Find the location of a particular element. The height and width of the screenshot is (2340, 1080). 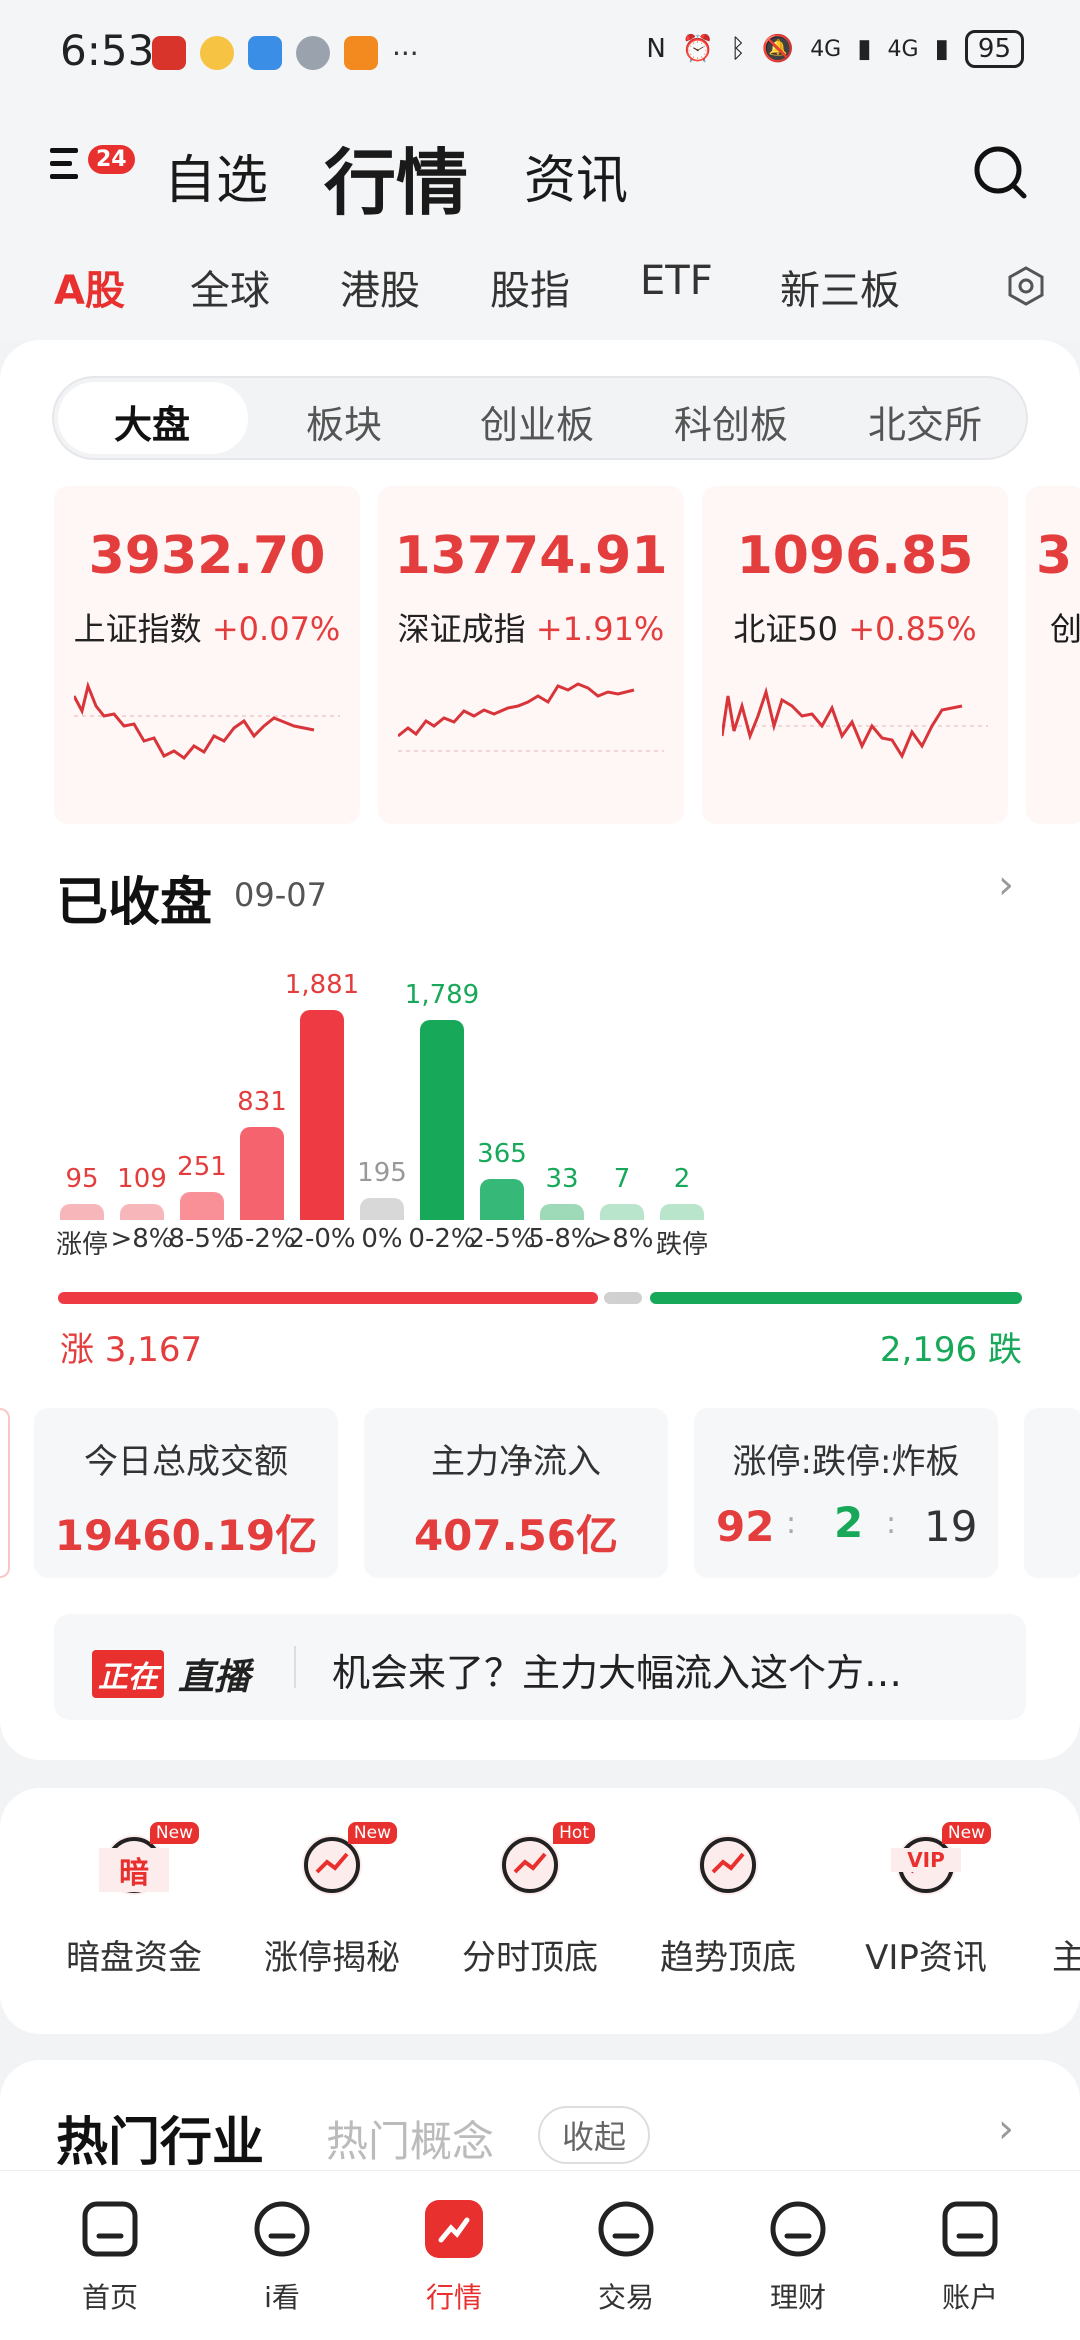

nav-label: i看 is located at coordinates (282, 2297).